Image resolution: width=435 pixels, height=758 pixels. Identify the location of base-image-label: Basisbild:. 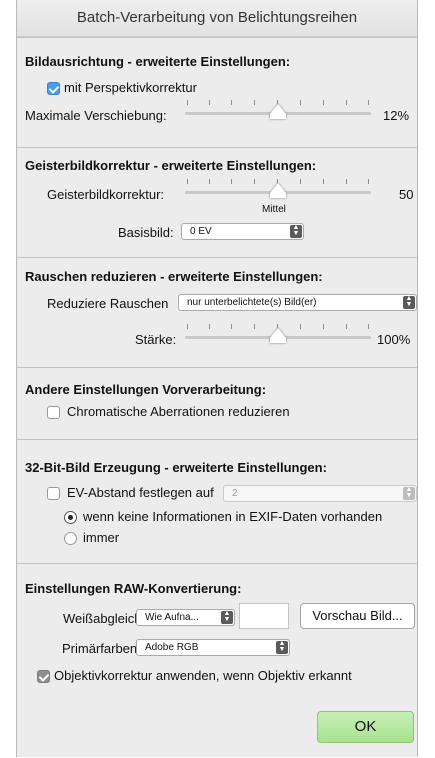
(146, 232).